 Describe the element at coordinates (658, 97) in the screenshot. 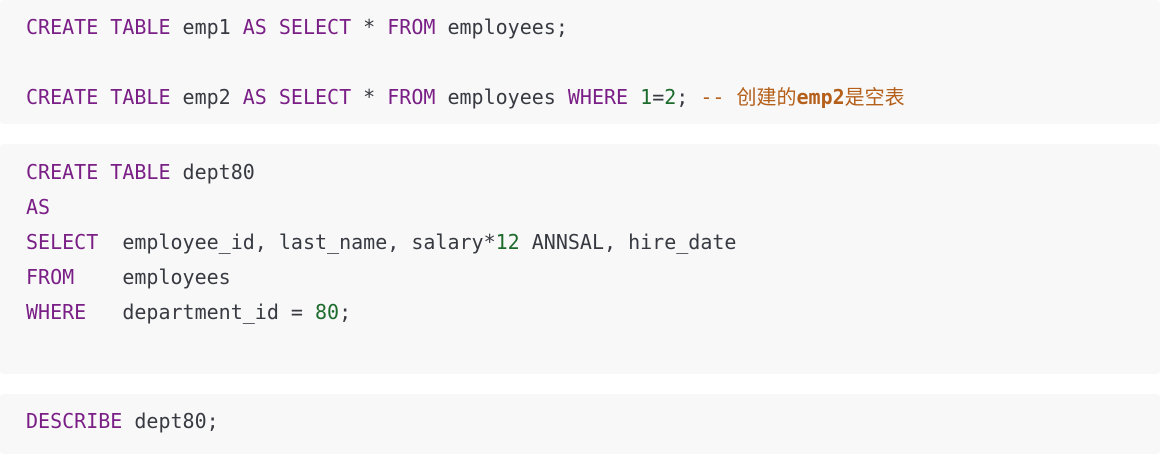

I see `code-token: =` at that location.